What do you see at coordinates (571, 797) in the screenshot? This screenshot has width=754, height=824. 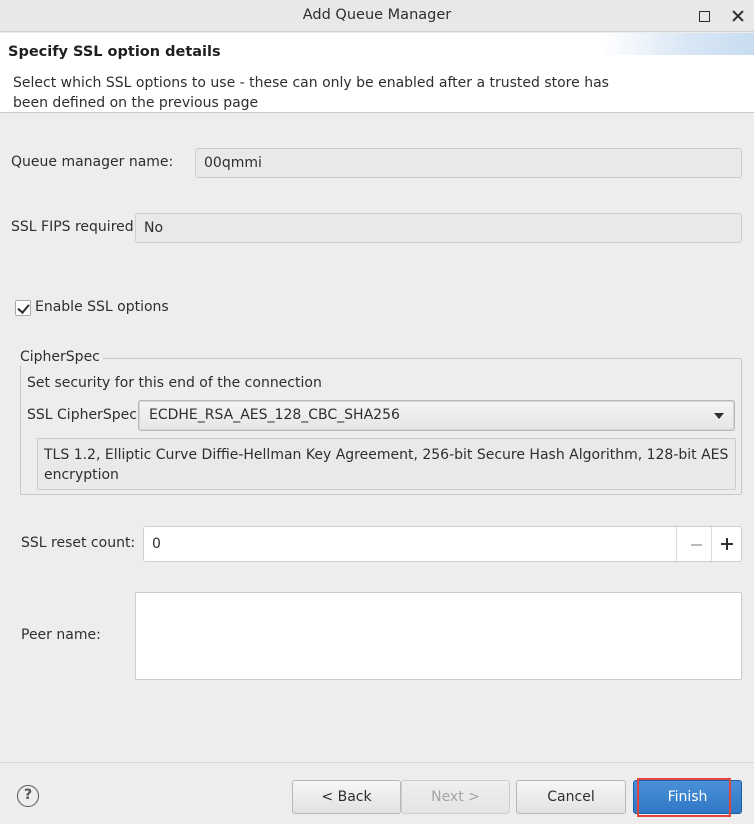 I see `cancel-button: Cancel` at bounding box center [571, 797].